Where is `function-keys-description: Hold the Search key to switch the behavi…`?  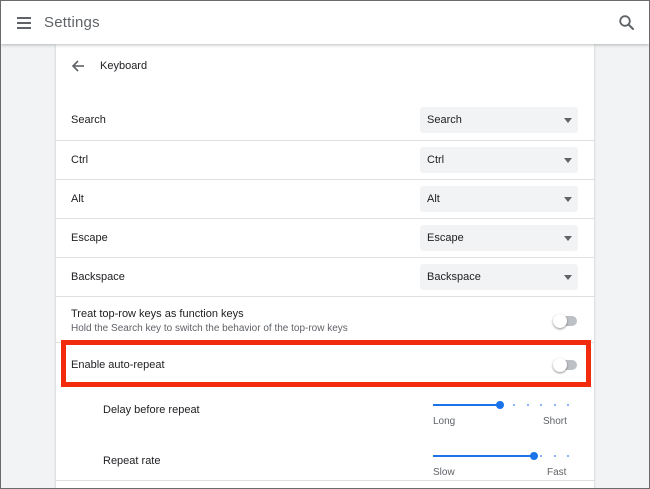
function-keys-description: Hold the Search key to switch the behavi… is located at coordinates (209, 328).